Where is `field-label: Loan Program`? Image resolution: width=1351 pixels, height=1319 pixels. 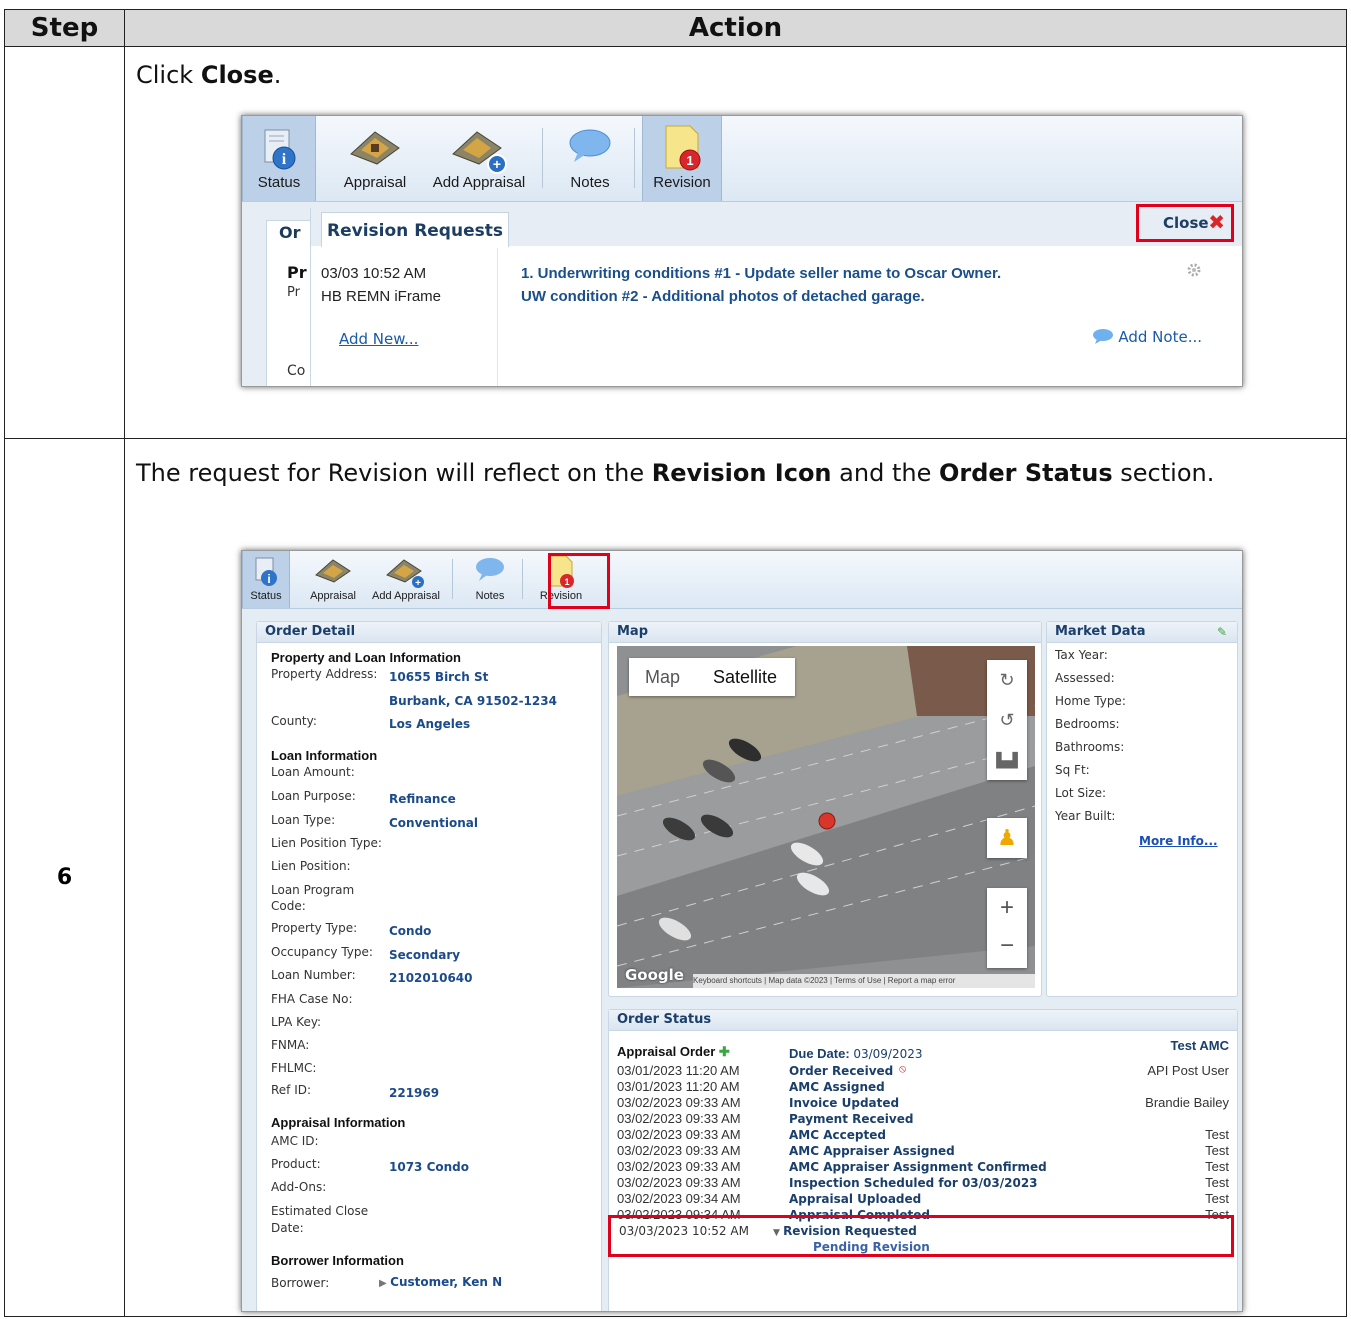
field-label: Loan Program is located at coordinates (313, 890).